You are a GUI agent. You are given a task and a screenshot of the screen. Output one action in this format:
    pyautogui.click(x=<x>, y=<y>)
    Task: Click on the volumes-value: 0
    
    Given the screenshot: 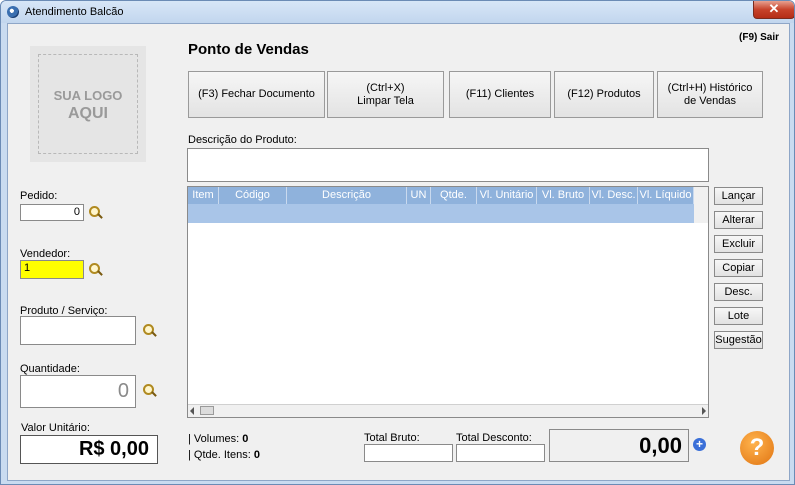 What is the action you would take?
    pyautogui.click(x=245, y=439)
    